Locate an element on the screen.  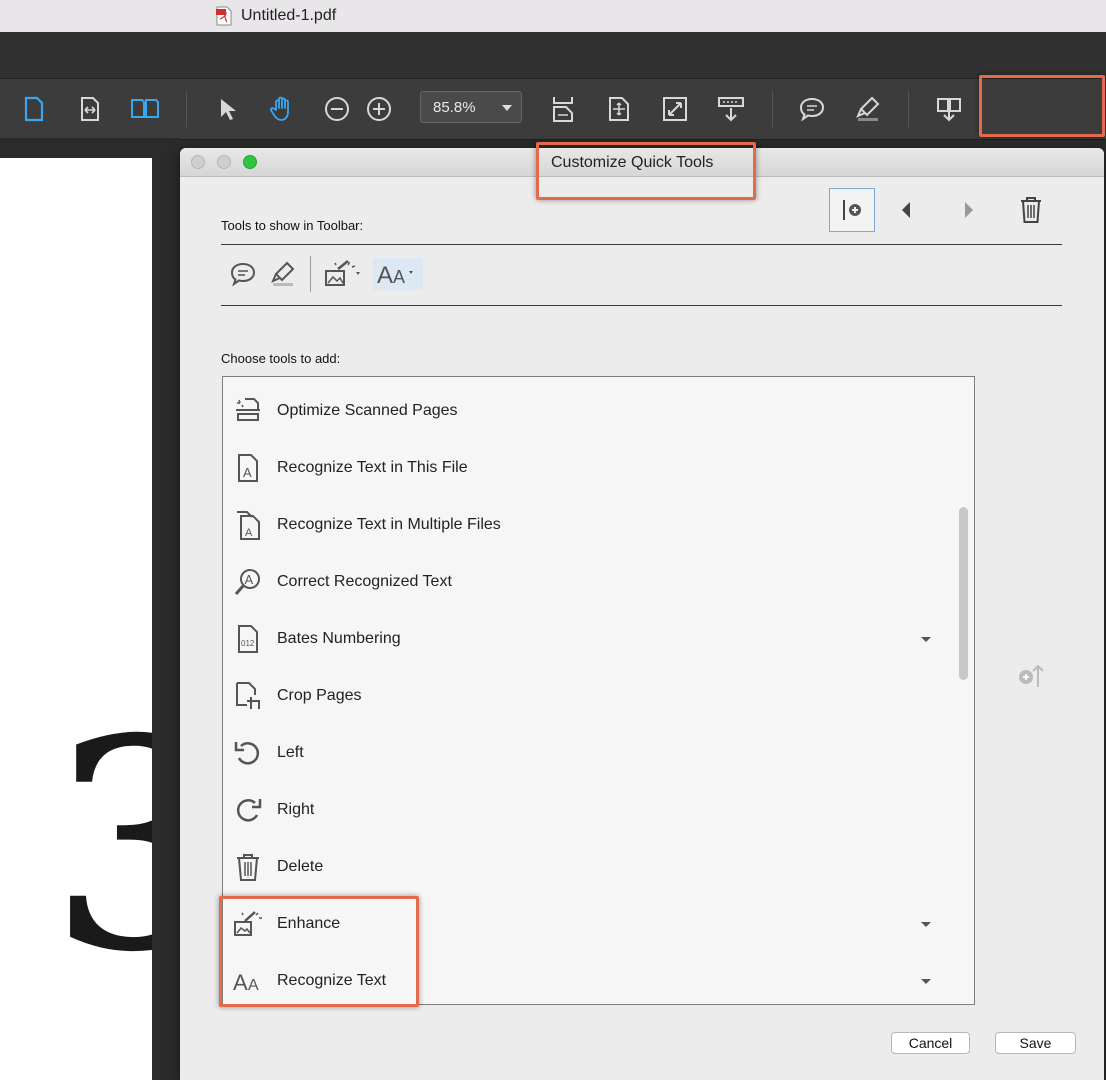
toolbar-strip-separator is located at coordinates (310, 274).